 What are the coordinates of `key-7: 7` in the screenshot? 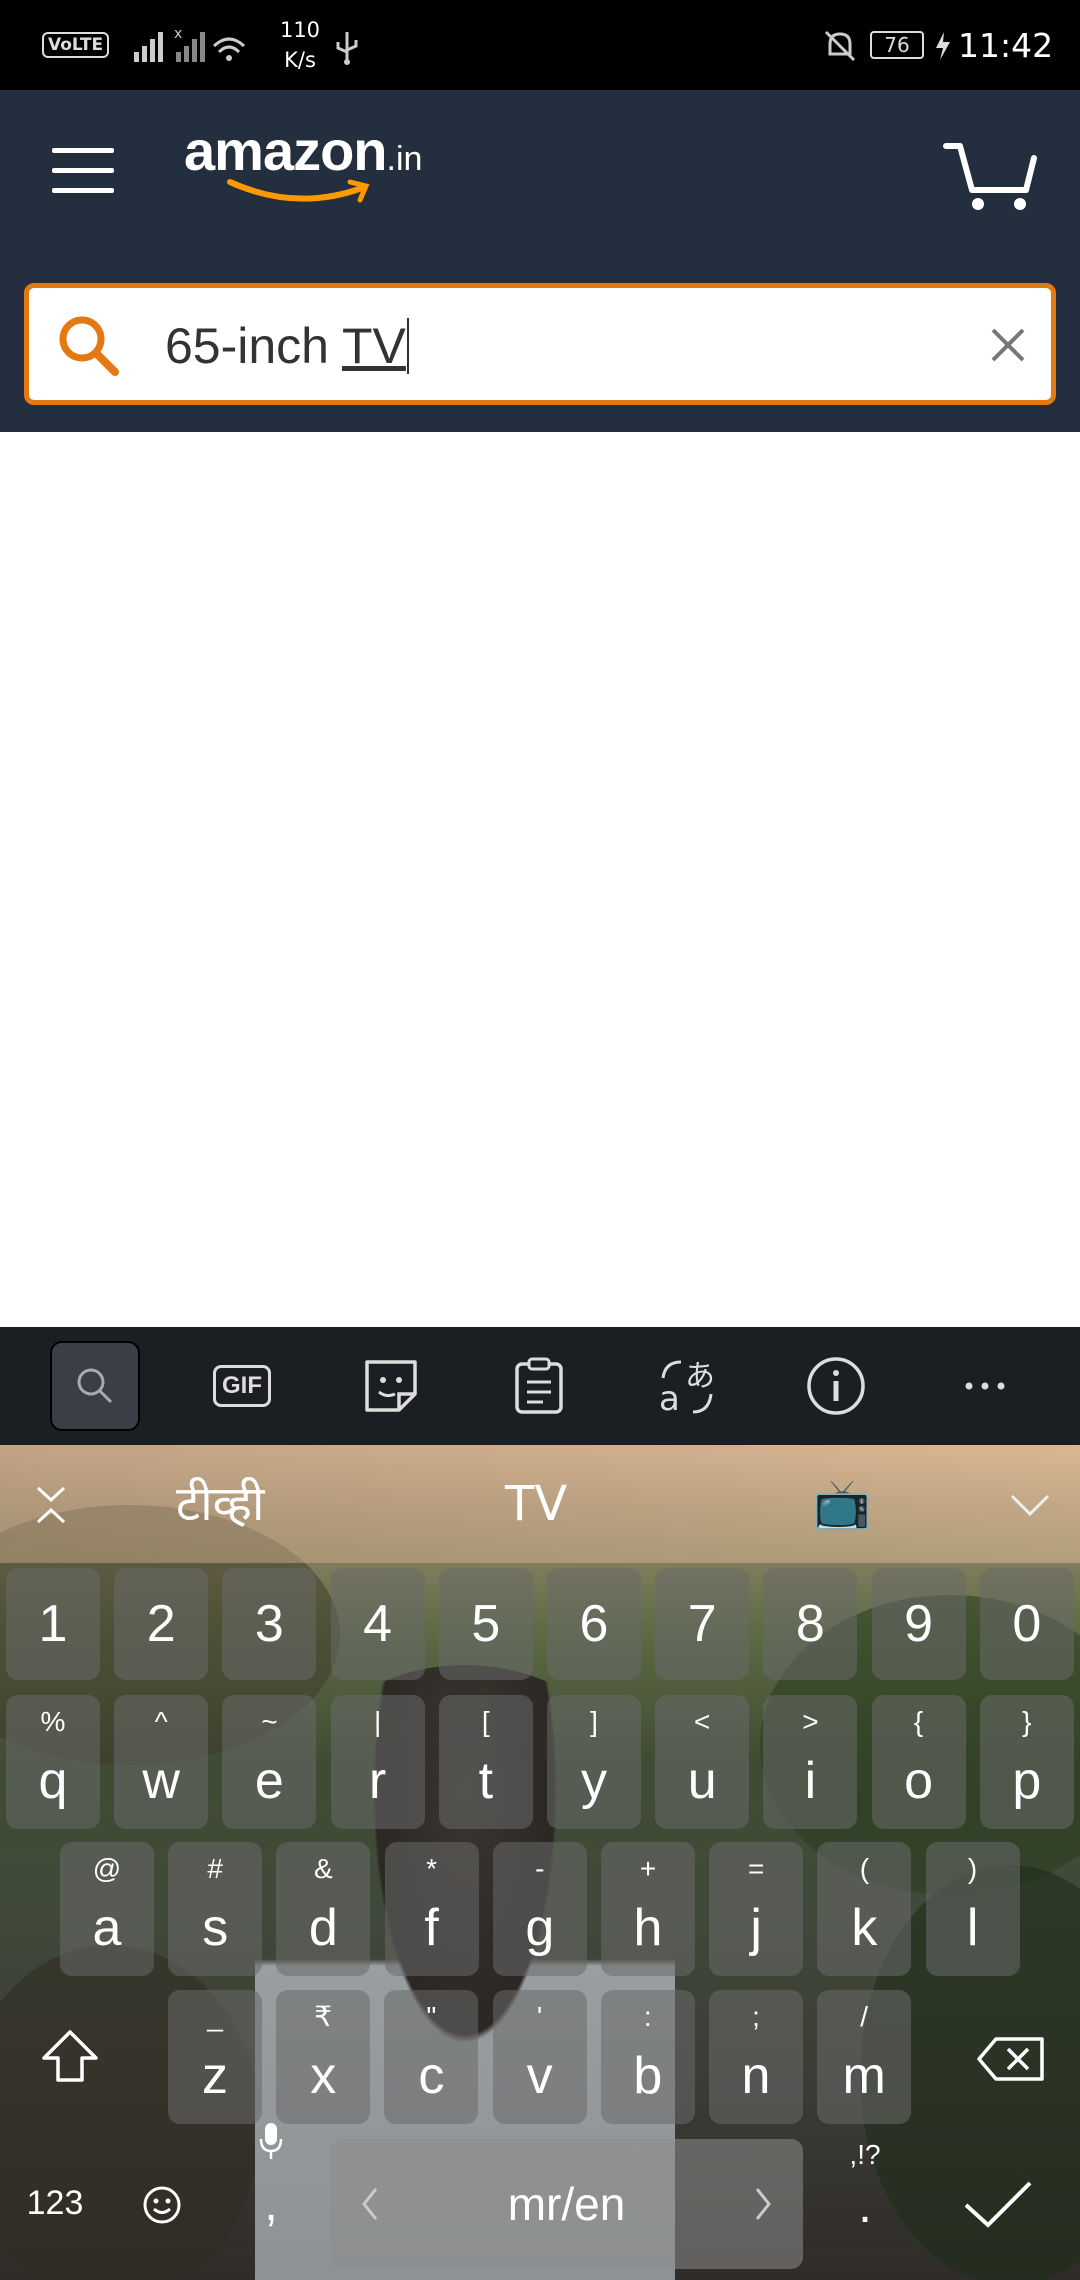 It's located at (702, 1624).